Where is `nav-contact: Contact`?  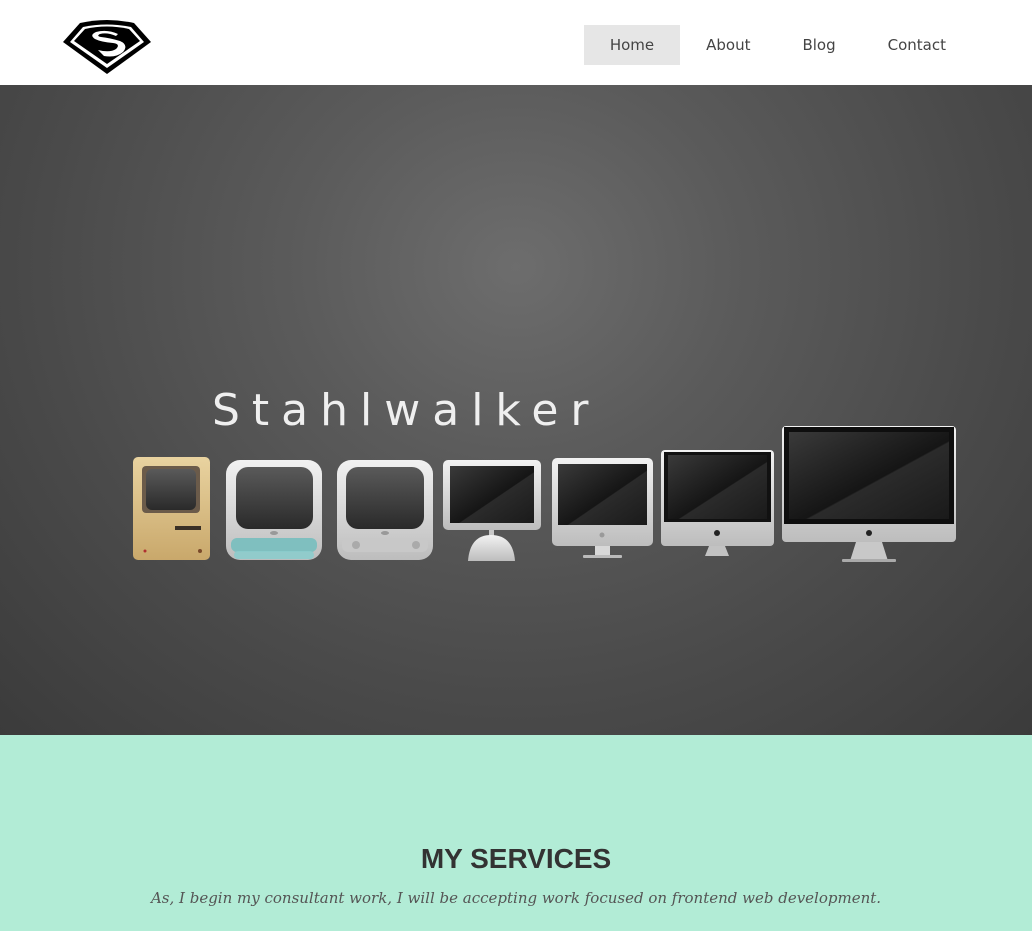 nav-contact: Contact is located at coordinates (917, 45).